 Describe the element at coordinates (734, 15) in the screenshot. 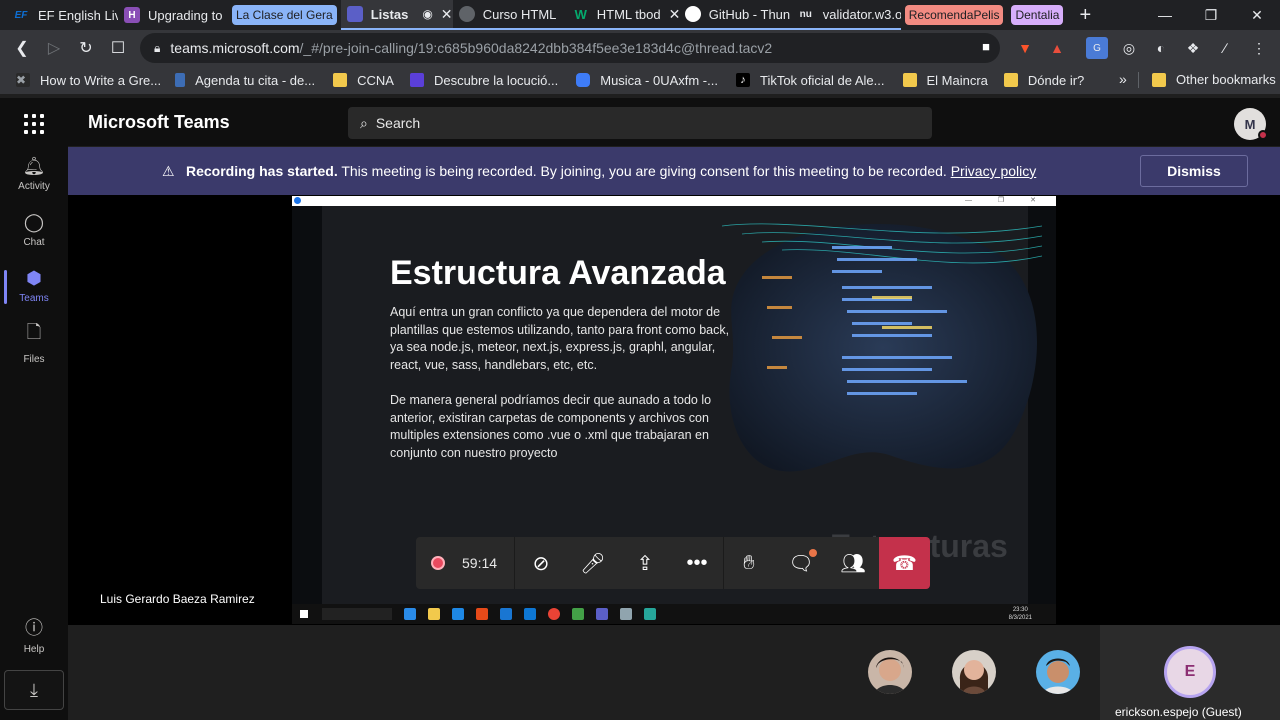

I see `browser-tab: GitHub - Thun` at that location.